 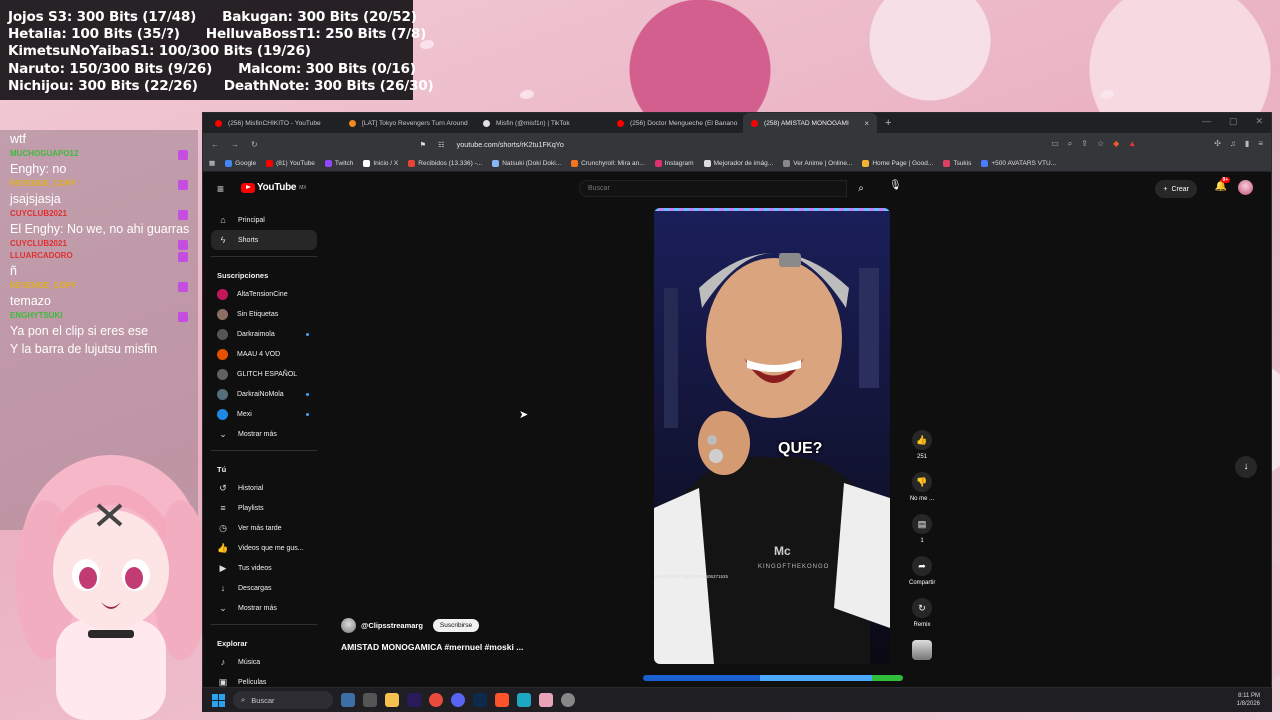 I want to click on sidebar-icon: ▮, so click(x=1247, y=144).